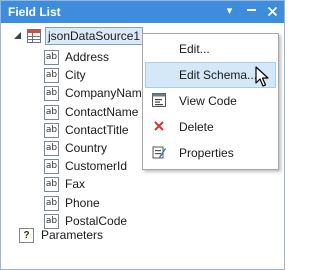 This screenshot has height=270, width=320. What do you see at coordinates (97, 130) in the screenshot?
I see `field-node-label: ContactTitle` at bounding box center [97, 130].